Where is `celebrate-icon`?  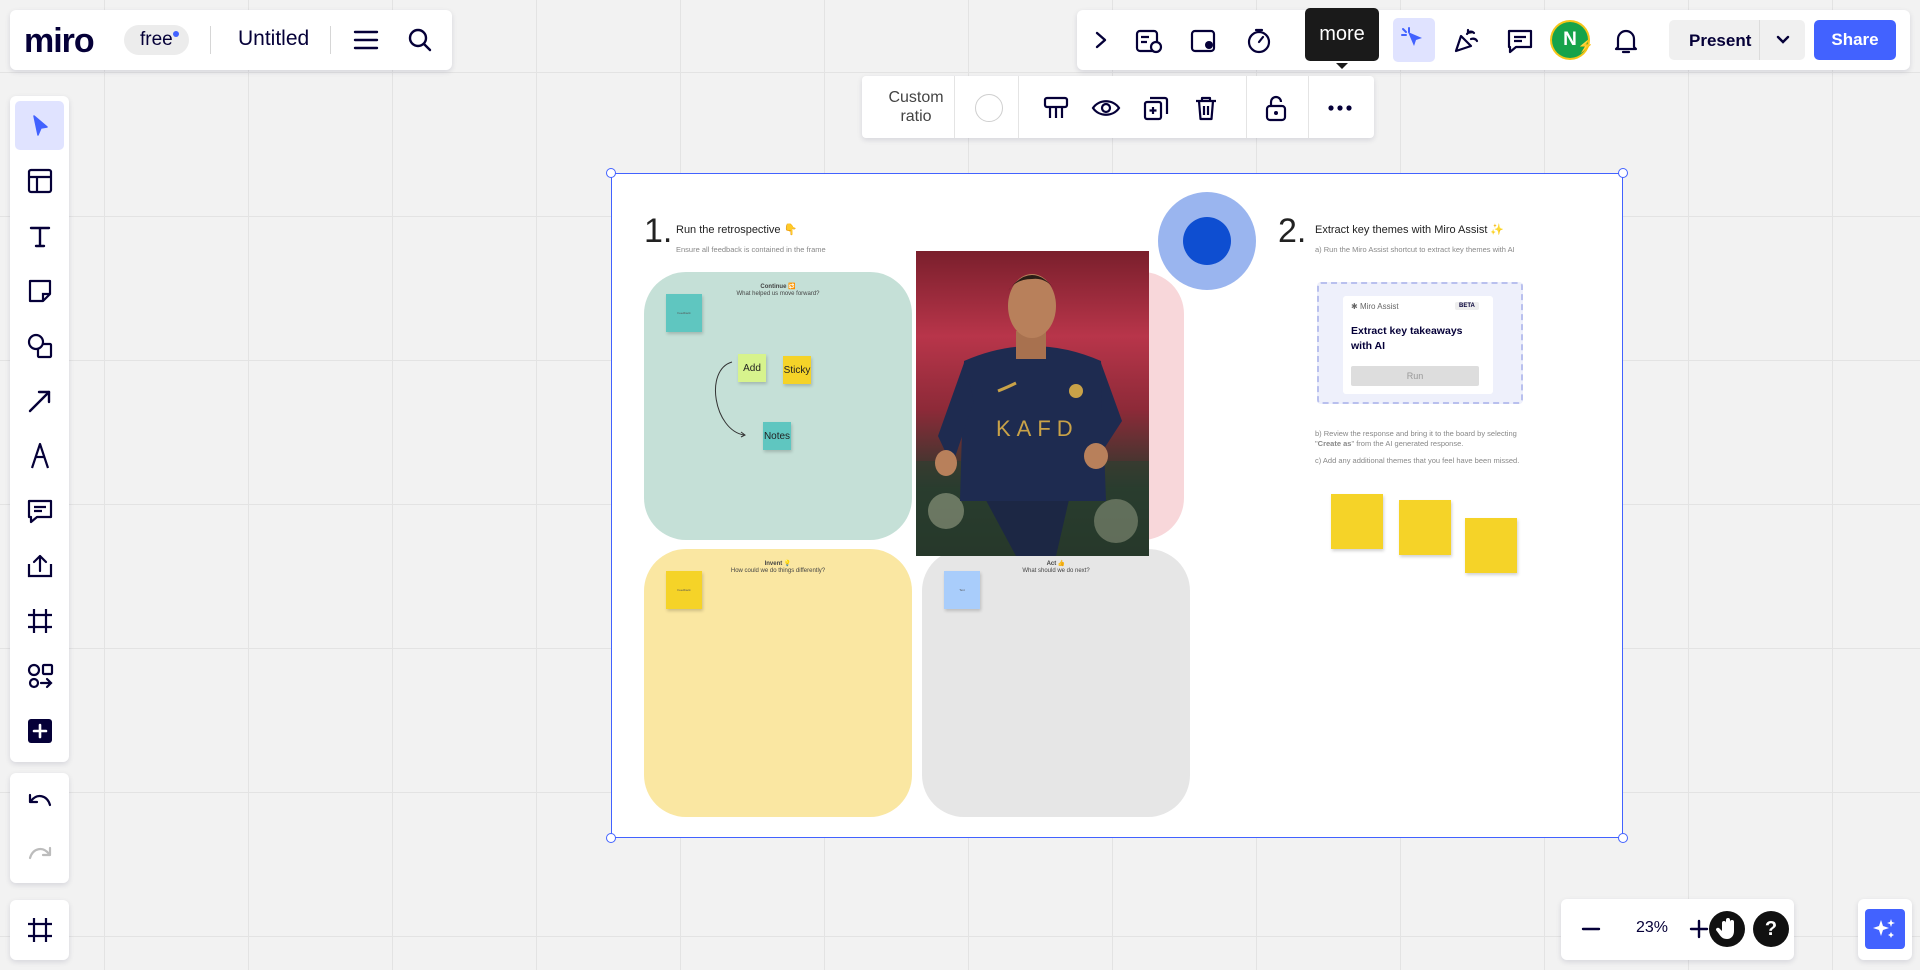 celebrate-icon is located at coordinates (1466, 41).